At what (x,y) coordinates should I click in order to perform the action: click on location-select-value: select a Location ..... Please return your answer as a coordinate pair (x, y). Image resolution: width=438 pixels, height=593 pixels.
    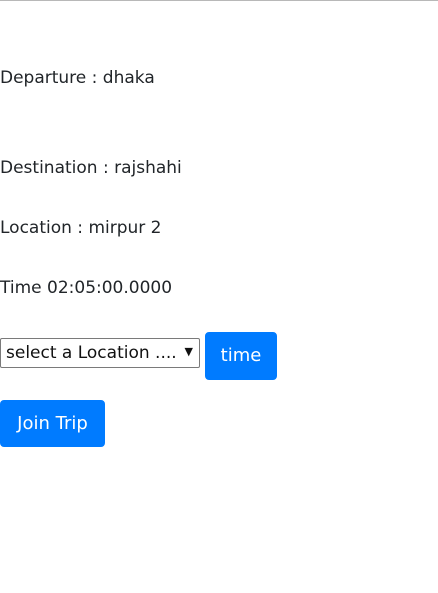
    Looking at the image, I should click on (91, 353).